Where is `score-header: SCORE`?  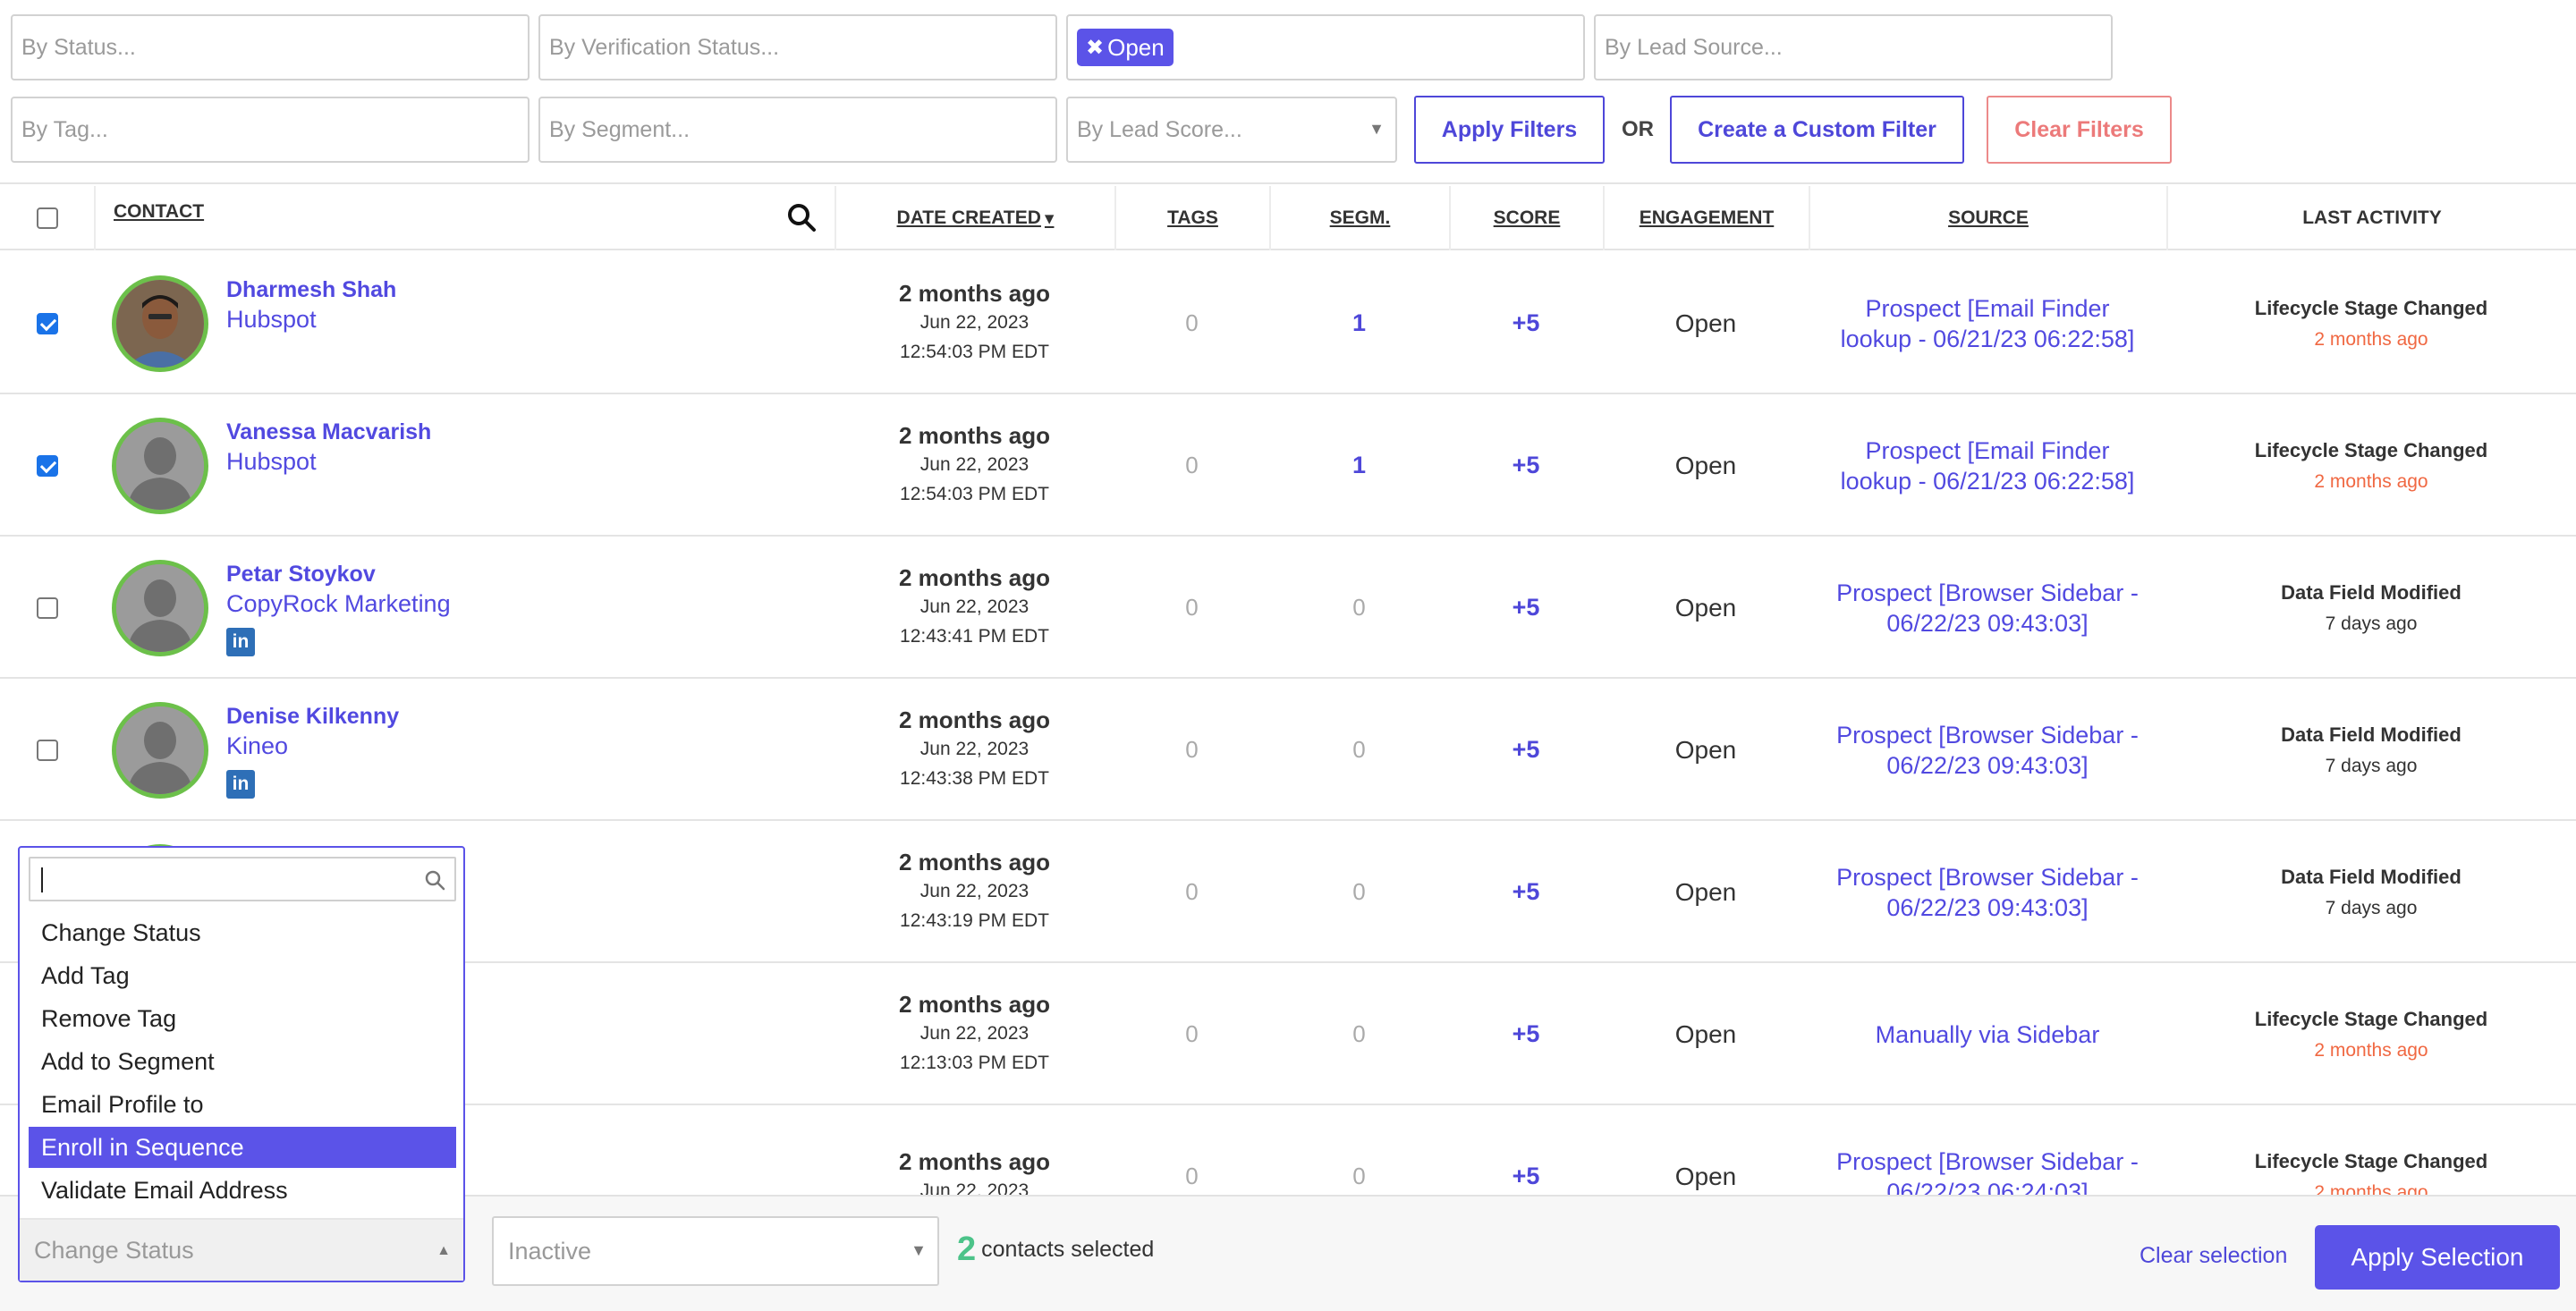
score-header: SCORE is located at coordinates (1526, 218).